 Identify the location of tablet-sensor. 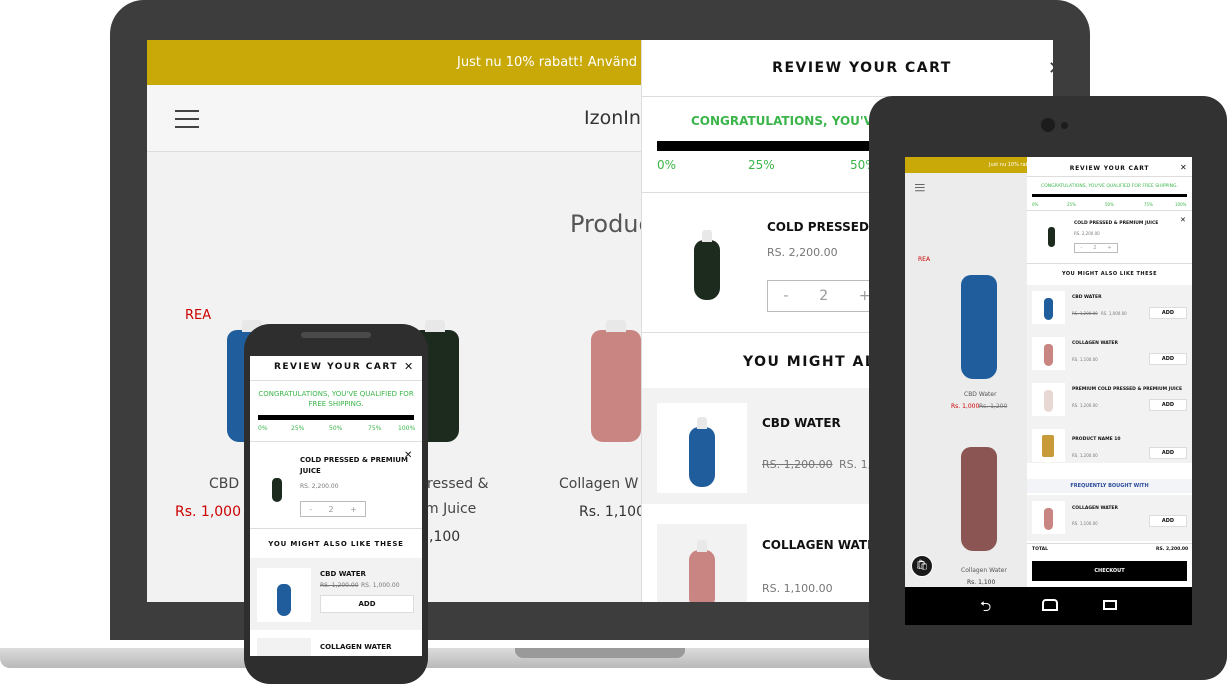
(1064, 125).